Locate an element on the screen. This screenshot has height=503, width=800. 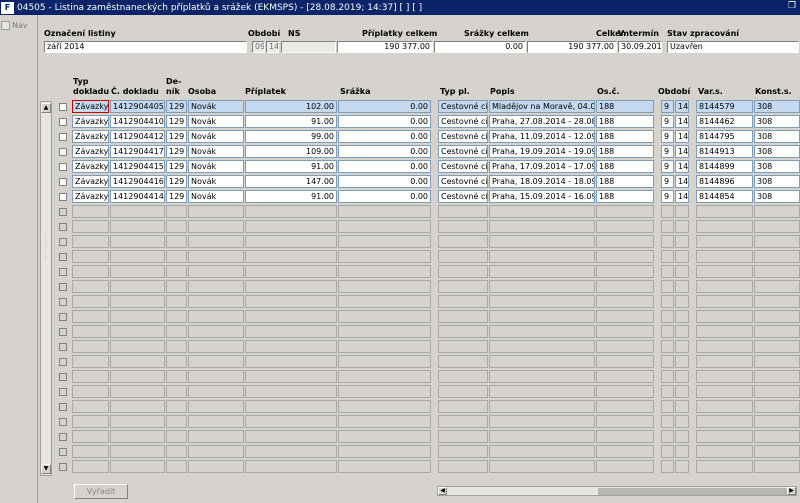
cell-vars: 8144913 is located at coordinates (724, 151).